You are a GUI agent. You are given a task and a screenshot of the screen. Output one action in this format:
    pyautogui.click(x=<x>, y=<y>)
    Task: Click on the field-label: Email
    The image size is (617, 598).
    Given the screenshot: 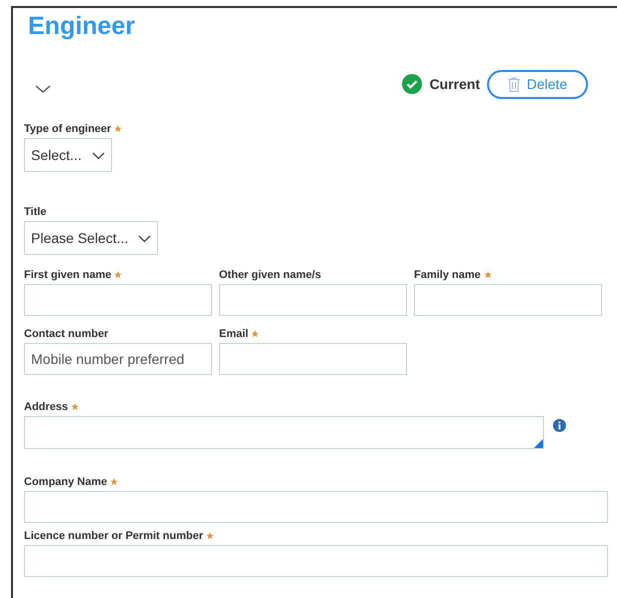 What is the action you would take?
    pyautogui.click(x=233, y=334)
    